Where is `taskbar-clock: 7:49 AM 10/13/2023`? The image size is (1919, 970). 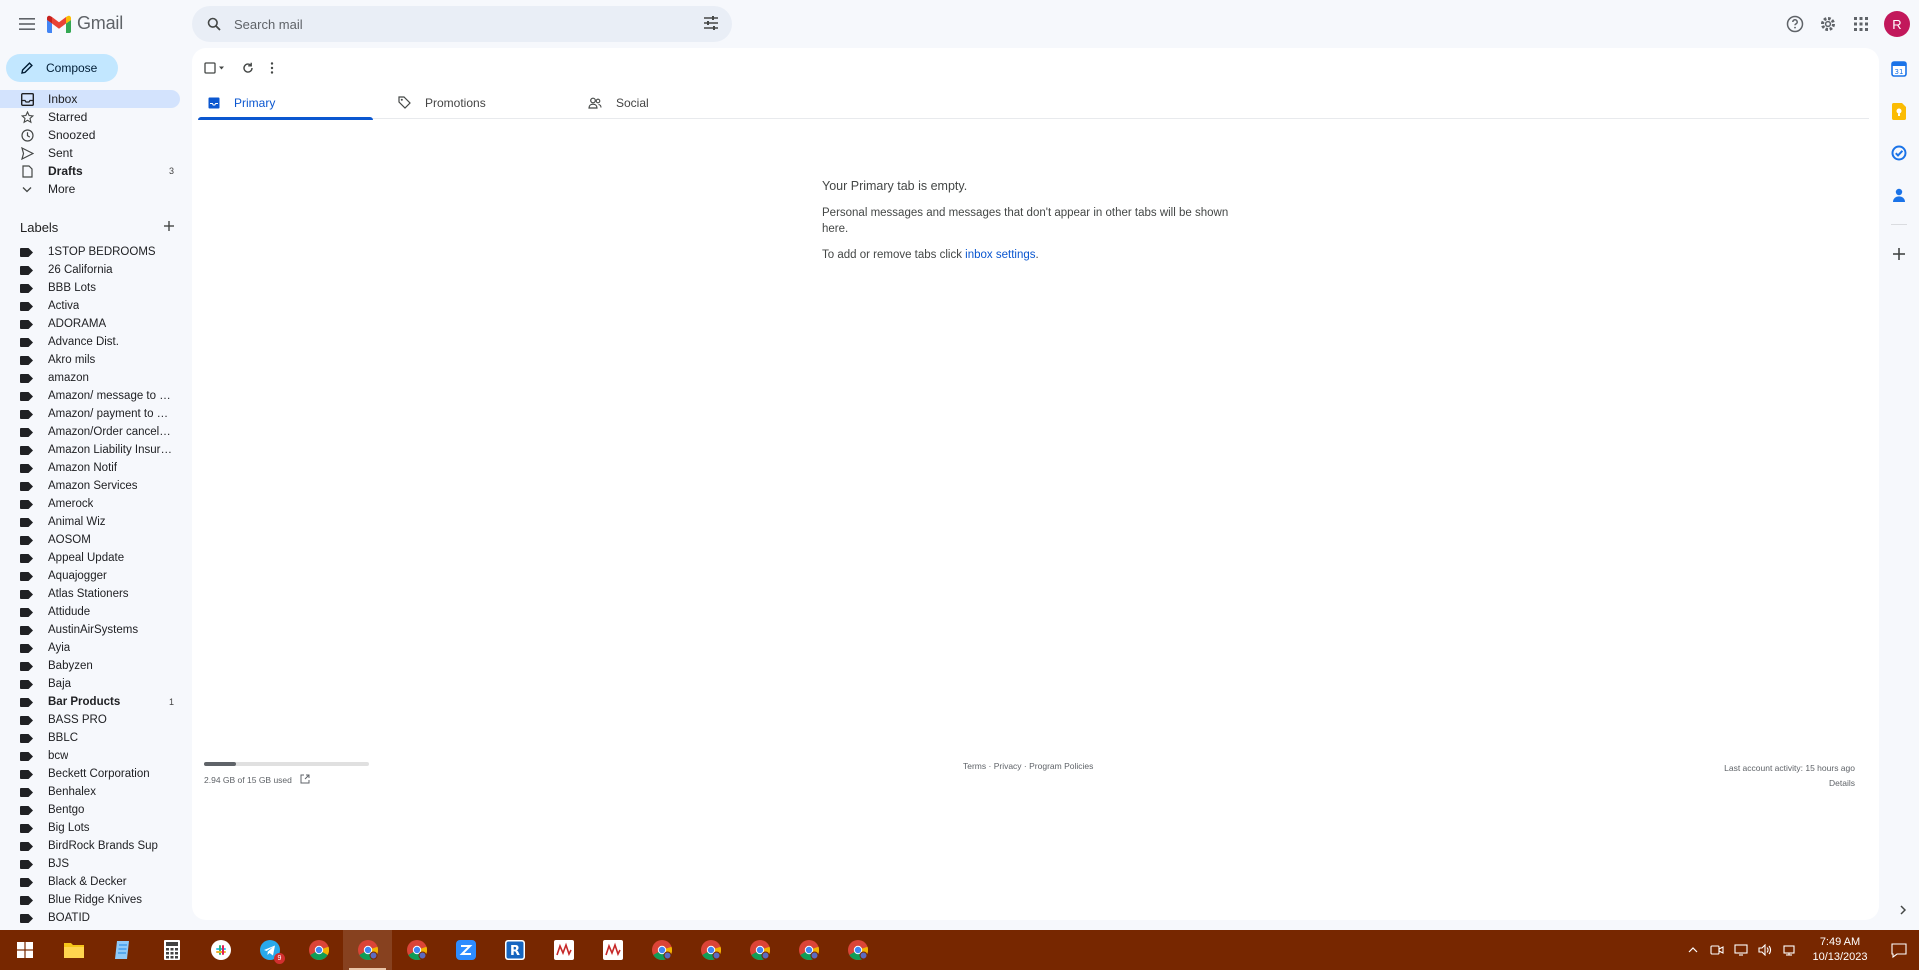 taskbar-clock: 7:49 AM 10/13/2023 is located at coordinates (1840, 950).